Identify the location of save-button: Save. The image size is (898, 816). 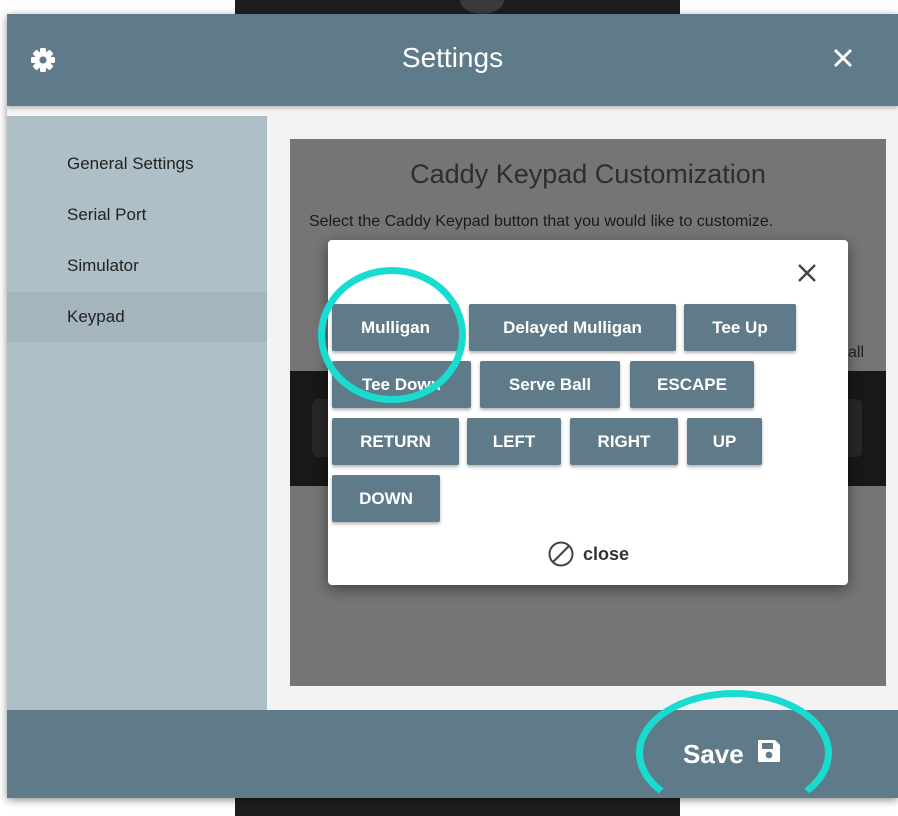
(732, 754).